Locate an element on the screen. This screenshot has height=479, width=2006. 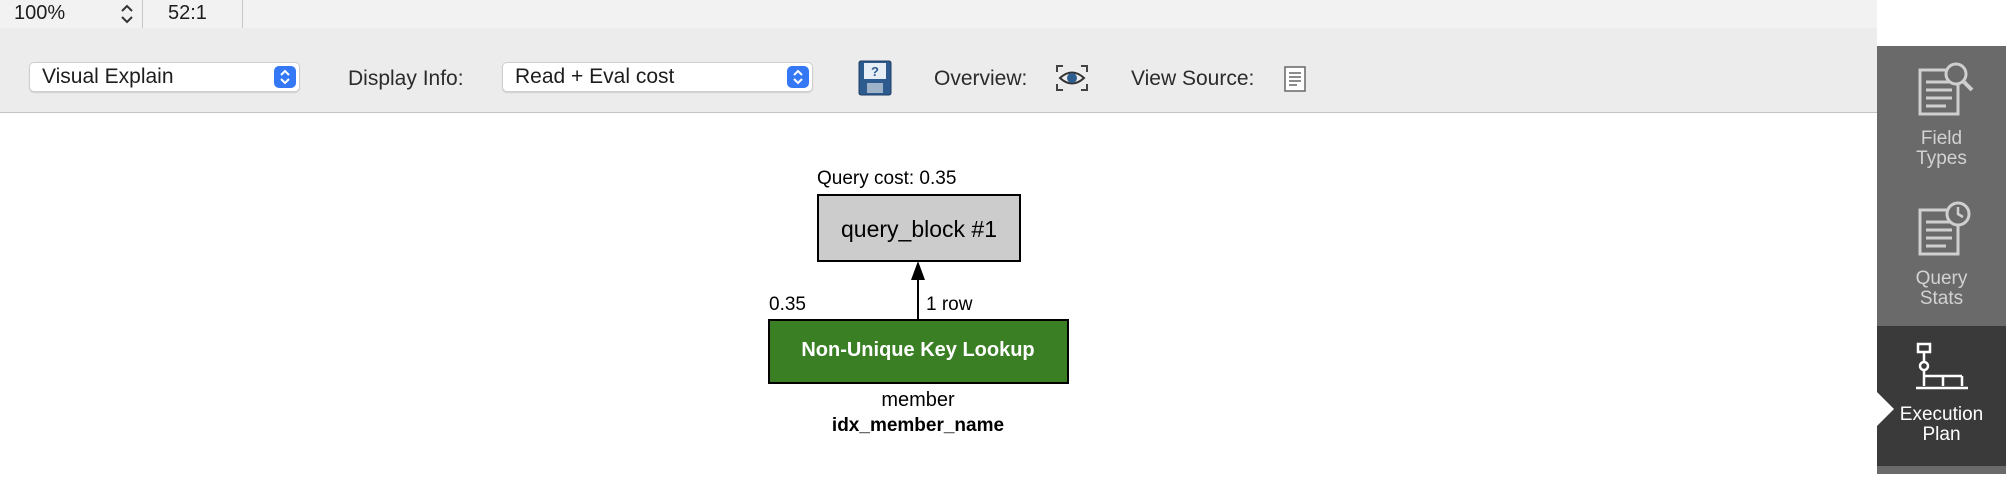
sidebar-item-query-stats: Query Stats is located at coordinates (1941, 256).